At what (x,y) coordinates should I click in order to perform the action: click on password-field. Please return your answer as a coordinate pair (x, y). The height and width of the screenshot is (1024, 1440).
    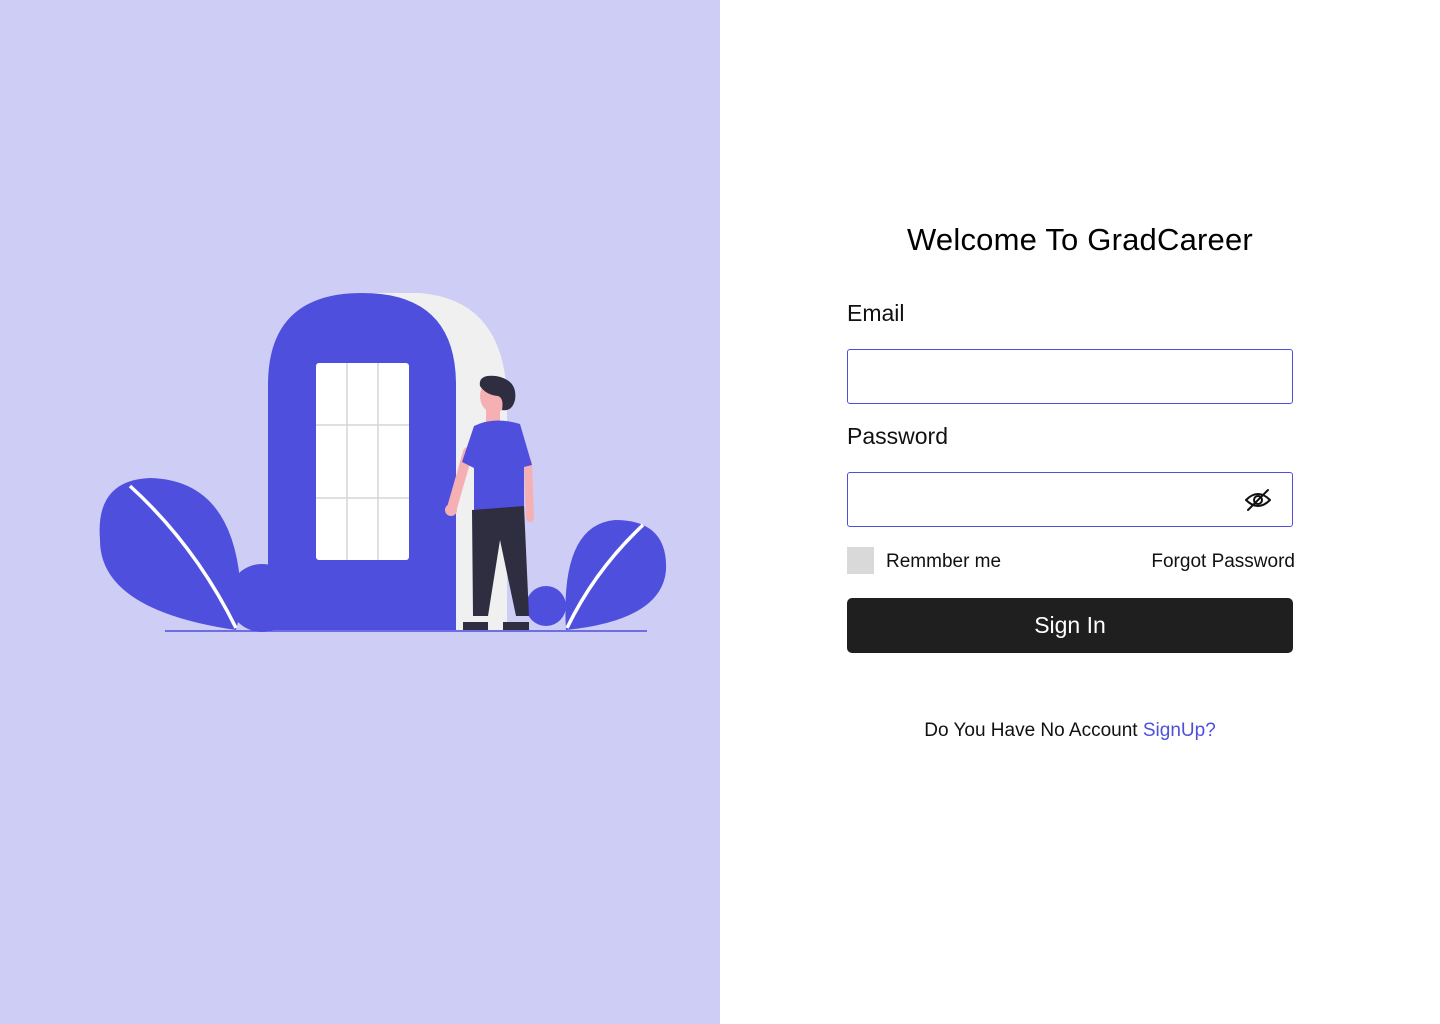
    Looking at the image, I should click on (1070, 499).